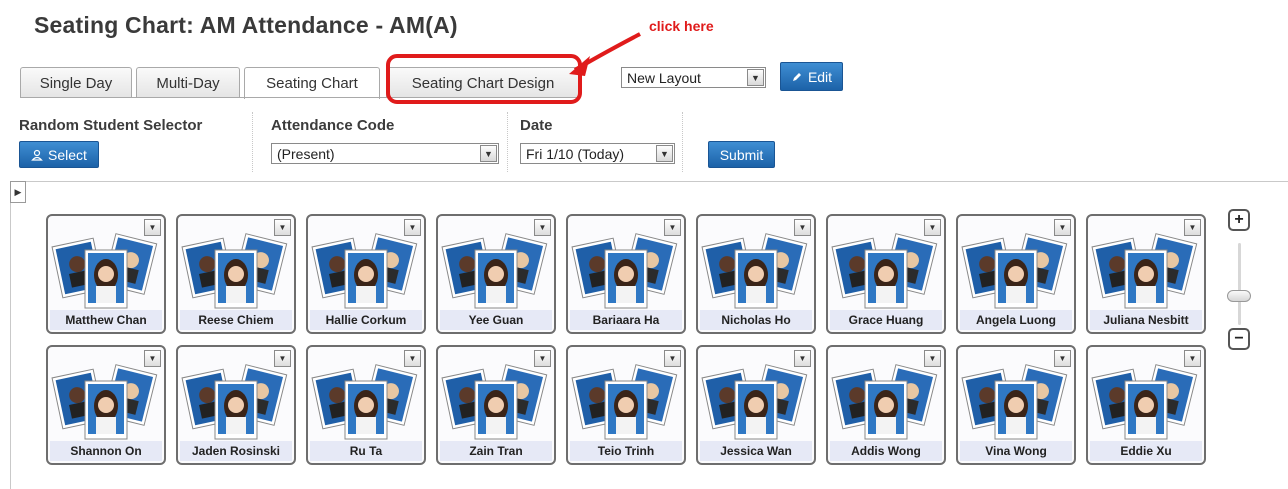 This screenshot has height=489, width=1288. Describe the element at coordinates (18, 192) in the screenshot. I see `panel-expand-icon: ▶` at that location.